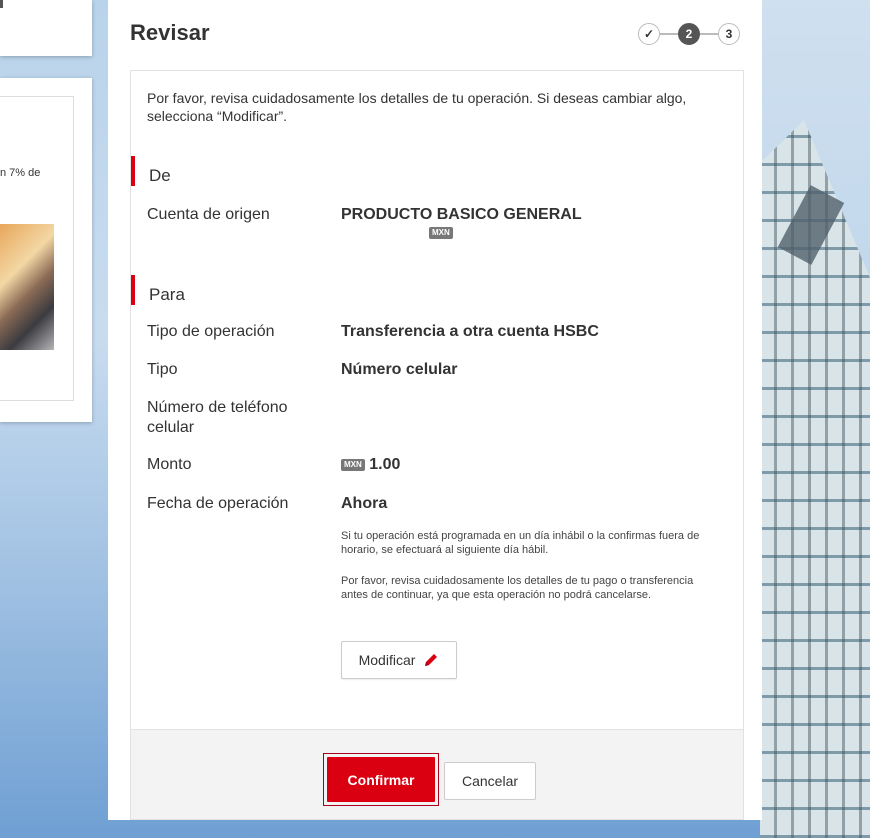 The image size is (870, 838). I want to click on modify-button-label: Modificar, so click(387, 660).